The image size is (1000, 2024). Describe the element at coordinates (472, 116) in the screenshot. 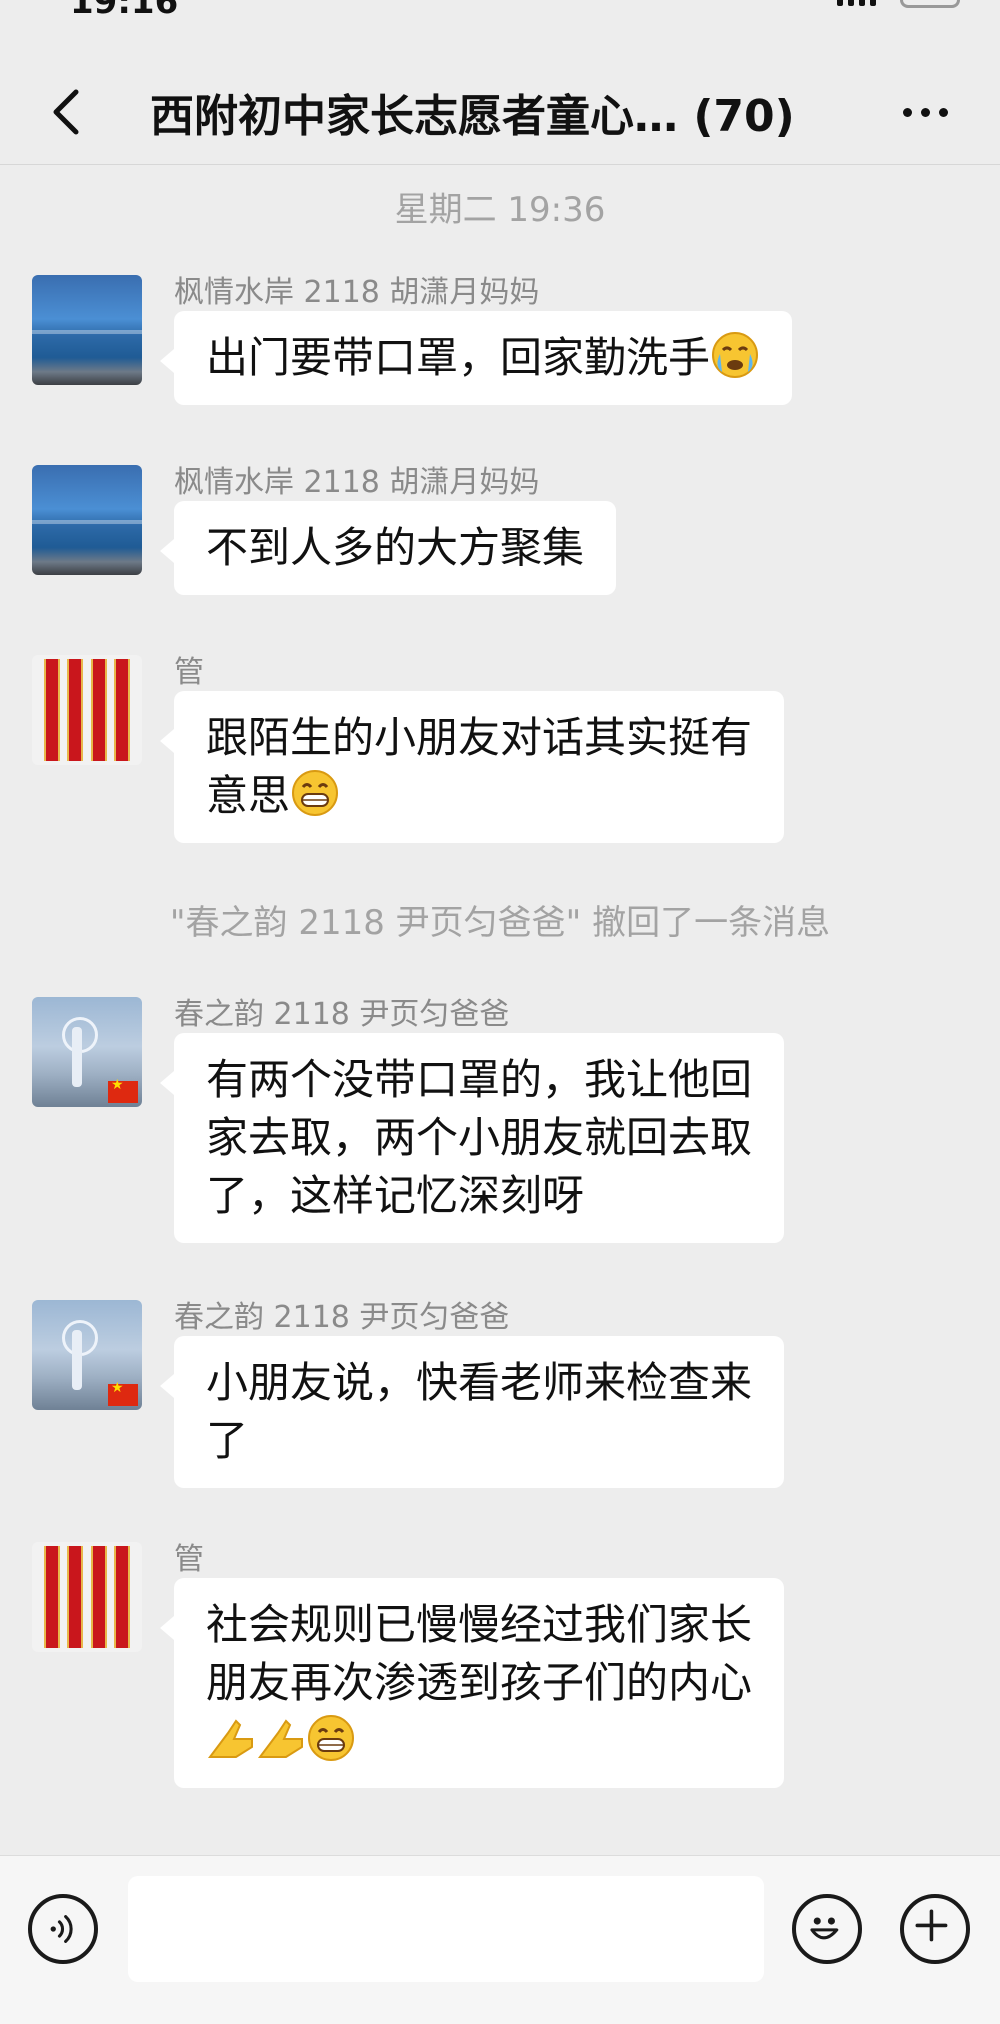

I see `chat-title: 西附初中家长志愿者童心… (70)` at that location.